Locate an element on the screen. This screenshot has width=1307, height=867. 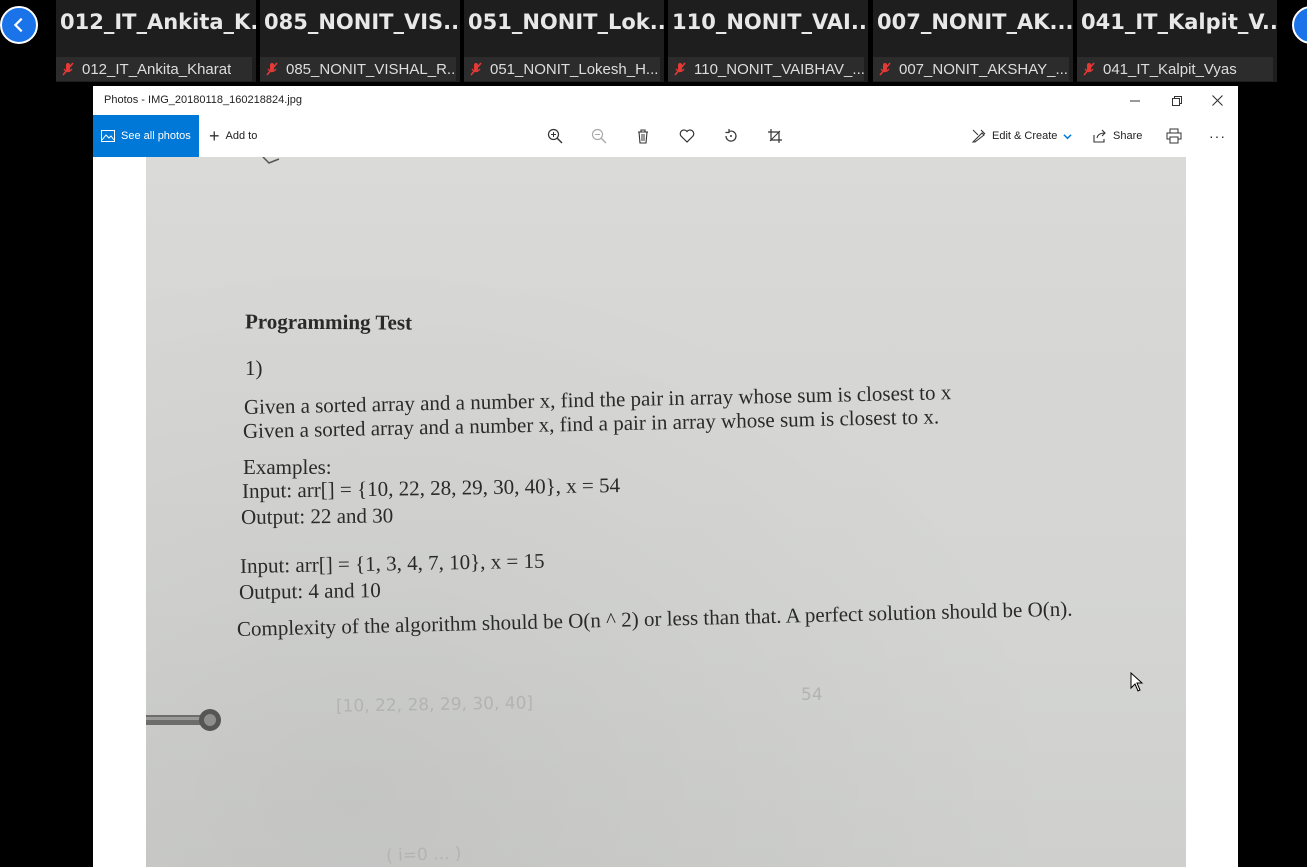
trash-icon is located at coordinates (643, 136).